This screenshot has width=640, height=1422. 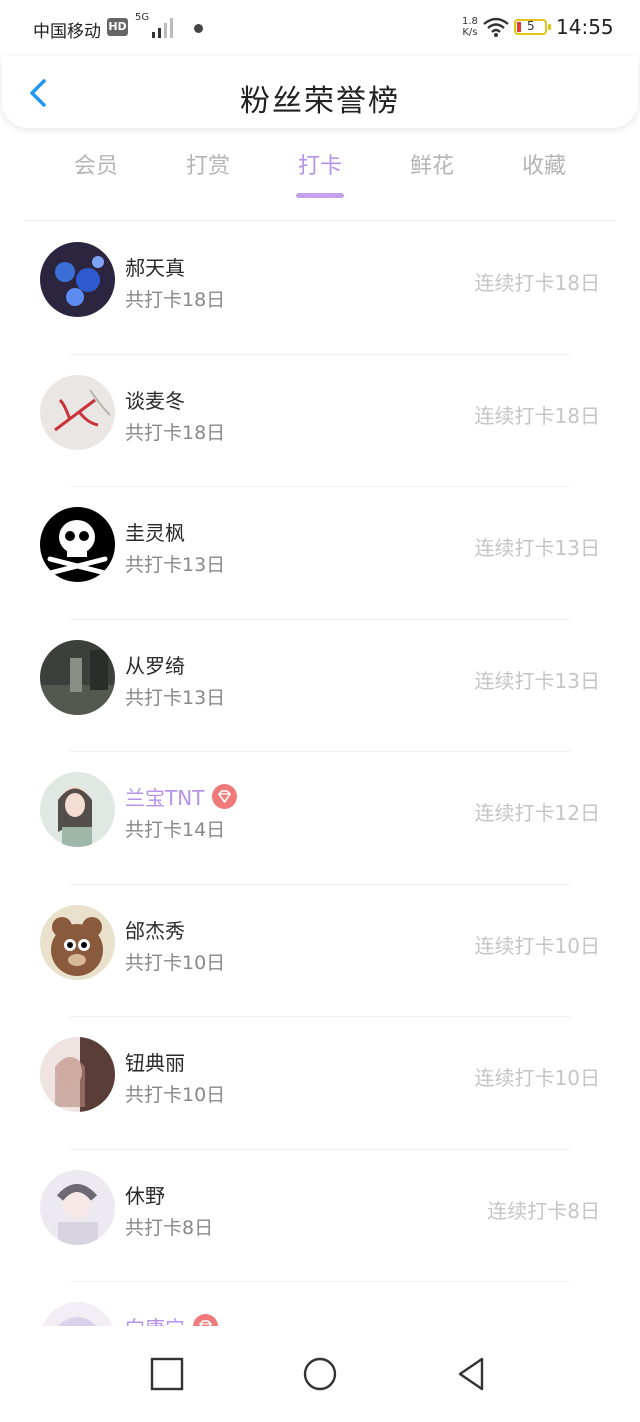 What do you see at coordinates (320, 1216) in the screenshot?
I see `list-item: 休野共打卡8日 连续打卡8日` at bounding box center [320, 1216].